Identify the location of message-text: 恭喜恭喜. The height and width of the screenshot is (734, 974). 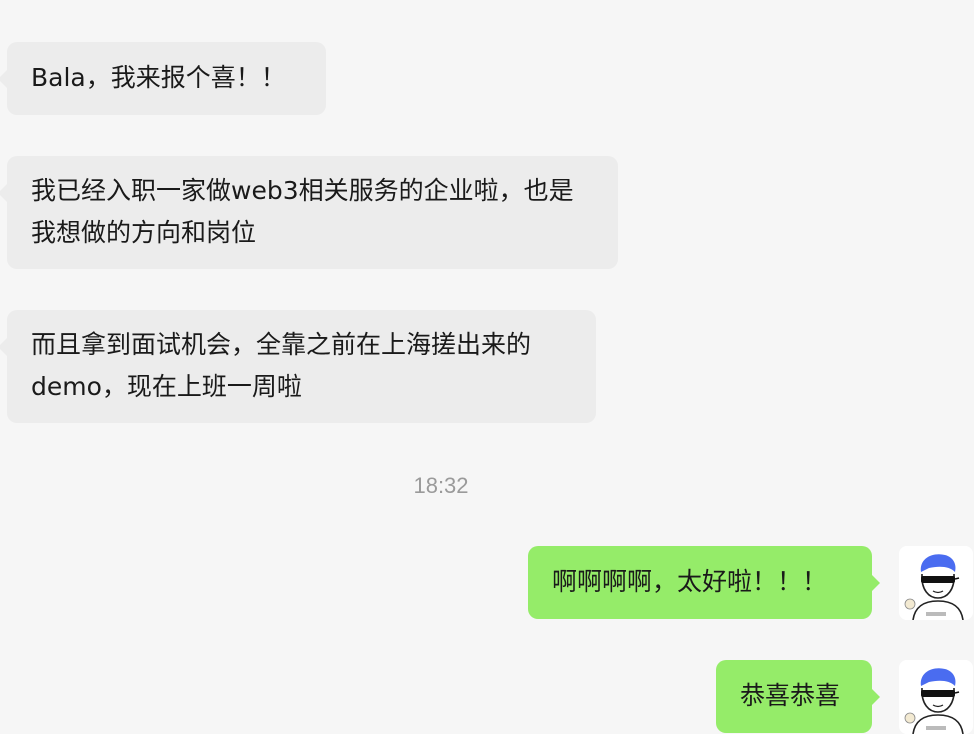
(790, 695).